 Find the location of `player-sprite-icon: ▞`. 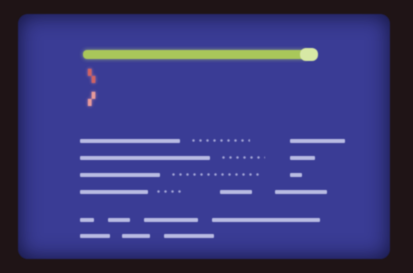

player-sprite-icon: ▞ is located at coordinates (92, 99).